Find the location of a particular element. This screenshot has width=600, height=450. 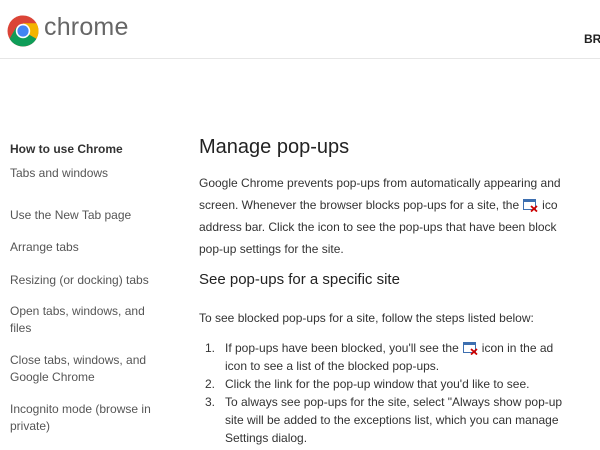

intro-line: pop-up settings for the site. is located at coordinates (271, 249).